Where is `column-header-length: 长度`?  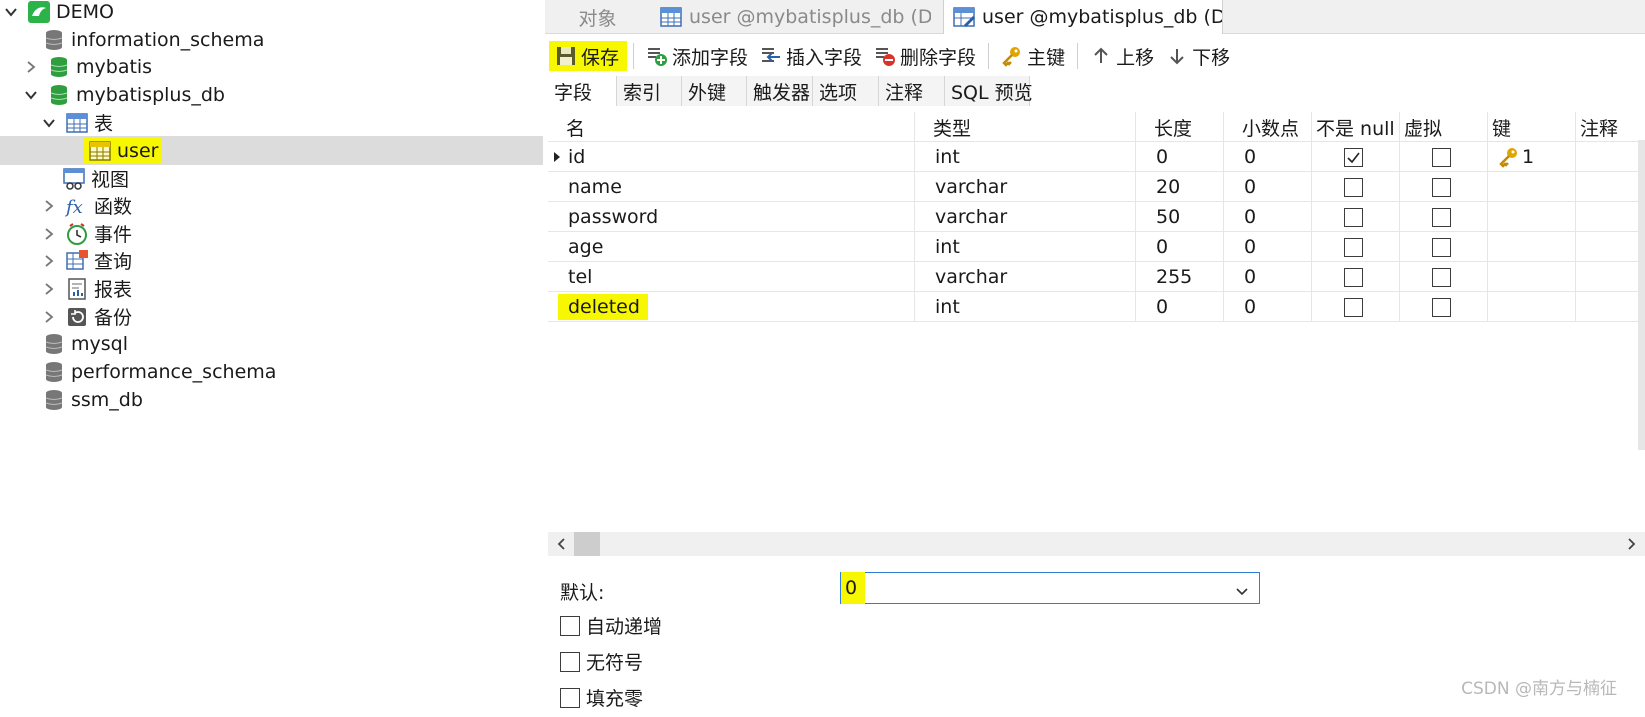 column-header-length: 长度 is located at coordinates (1180, 127).